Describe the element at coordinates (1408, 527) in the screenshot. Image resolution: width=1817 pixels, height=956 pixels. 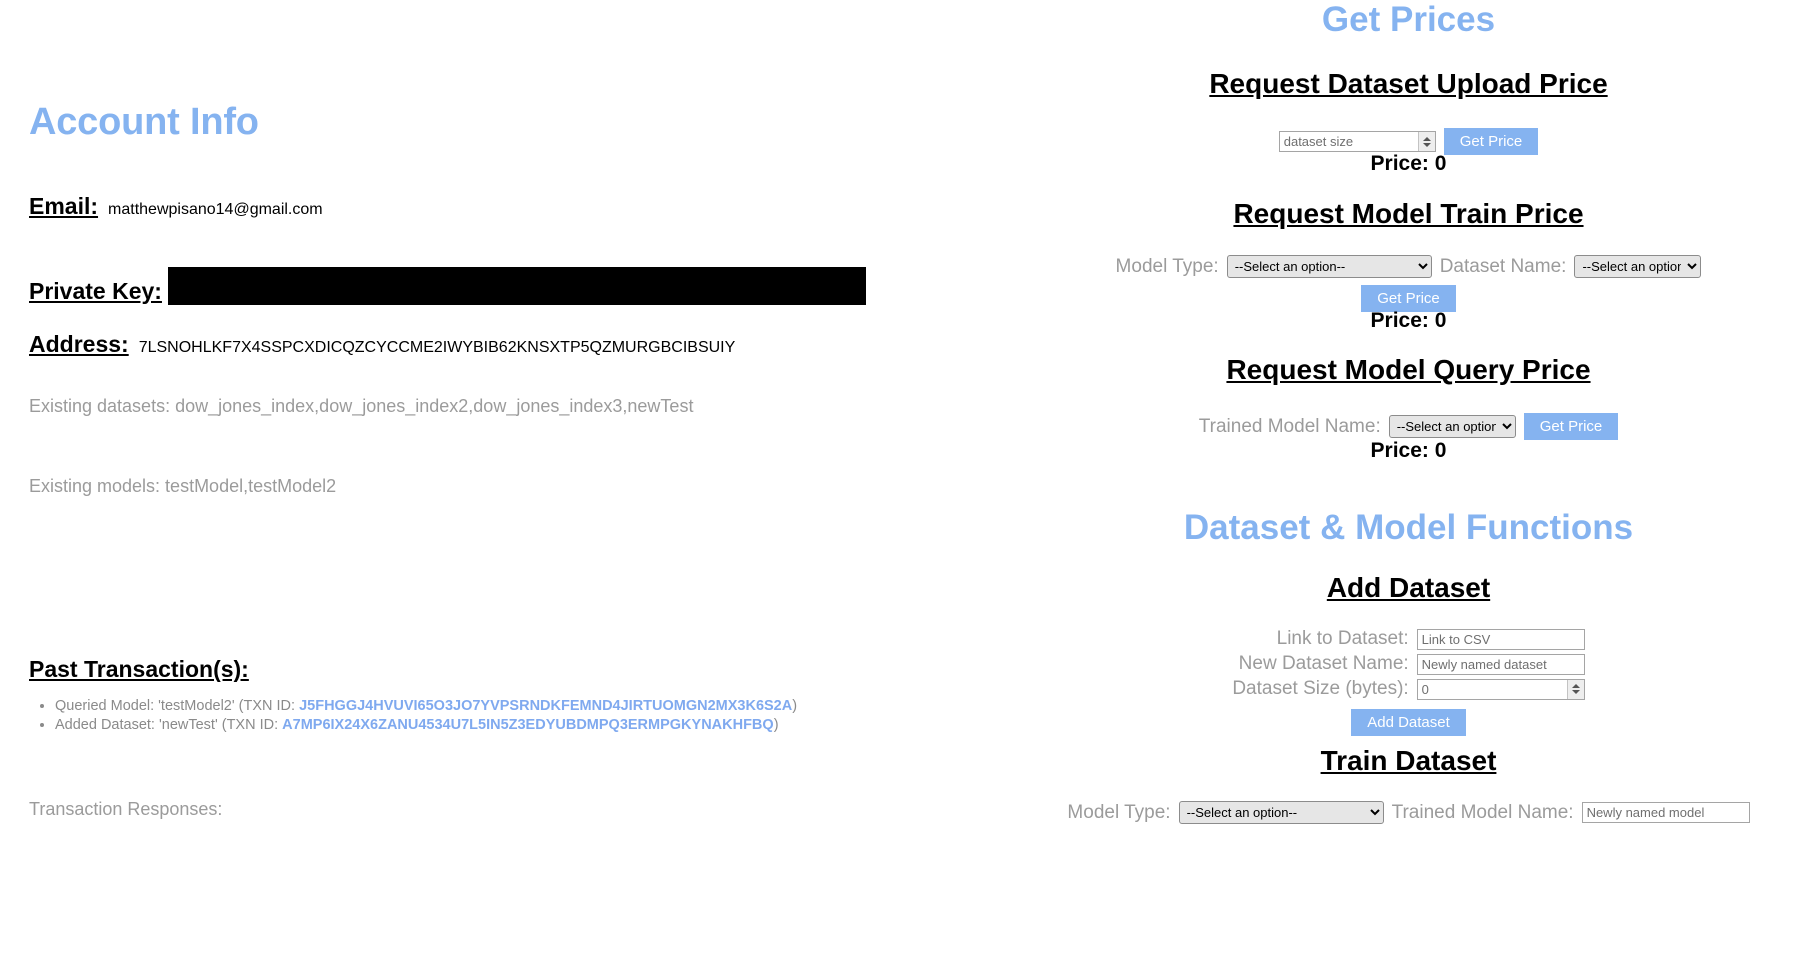
I see `dataset-model-functions-title: Dataset & Model Functions` at that location.